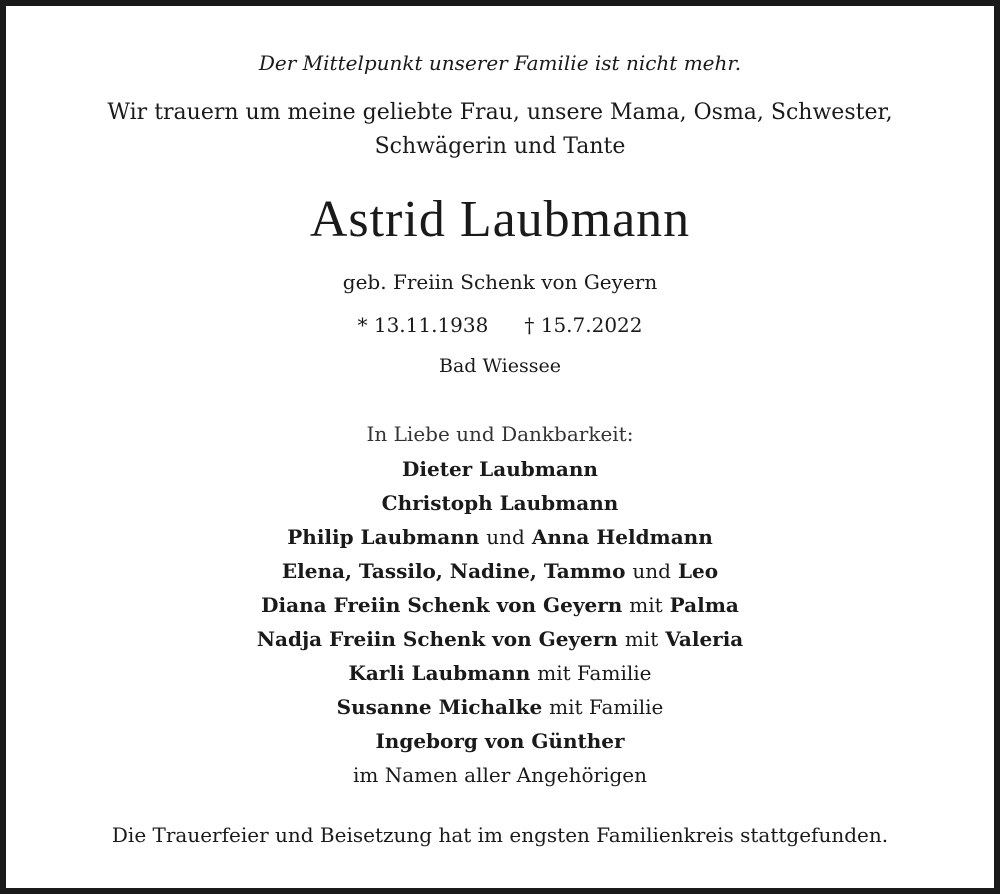 This screenshot has width=1000, height=894. What do you see at coordinates (383, 537) in the screenshot?
I see `family-member: Philip Laubmann` at bounding box center [383, 537].